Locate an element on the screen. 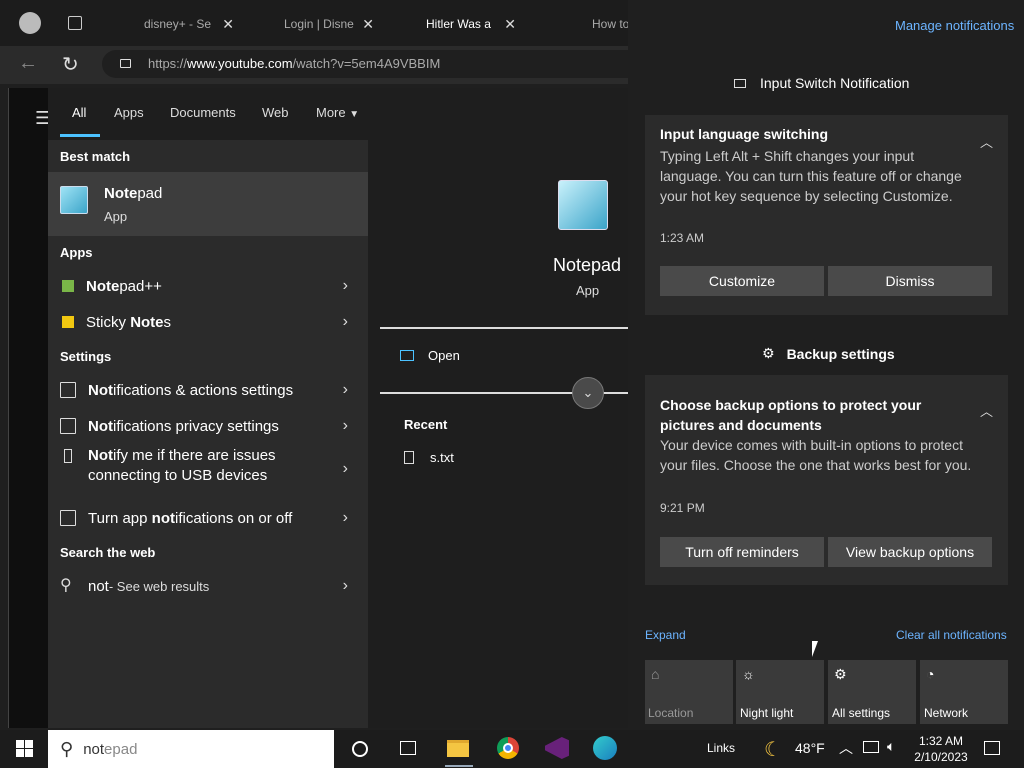 The height and width of the screenshot is (768, 1024). open-action: Open is located at coordinates (430, 355).